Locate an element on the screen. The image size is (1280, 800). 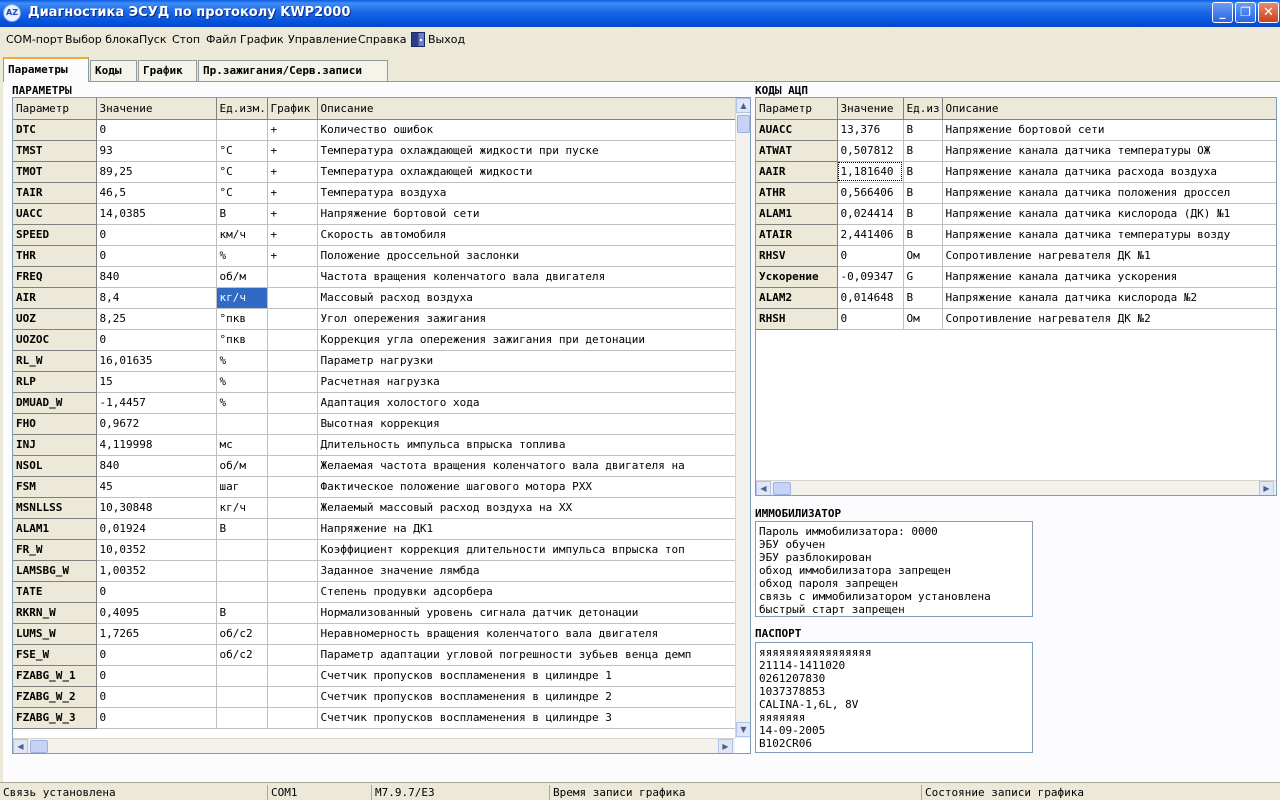
unit-cell: G is located at coordinates (923, 277).